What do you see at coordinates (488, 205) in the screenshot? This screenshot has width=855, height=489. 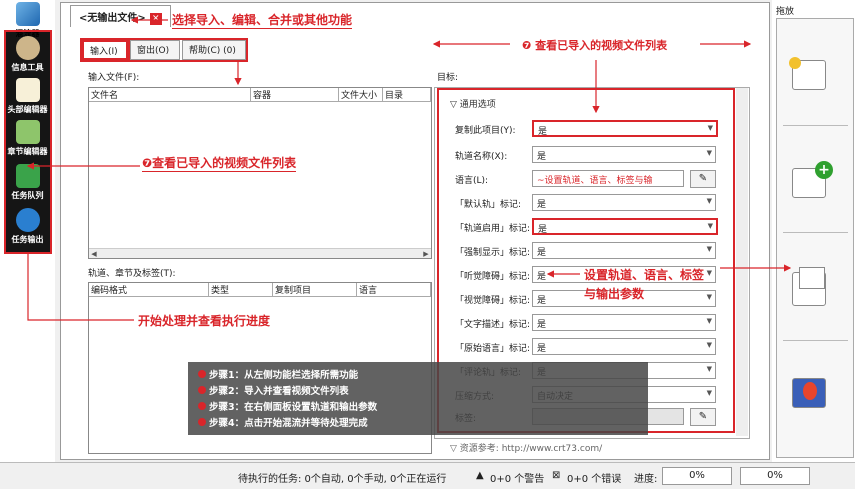 I see `option-label: 「默认轨」标记:` at bounding box center [488, 205].